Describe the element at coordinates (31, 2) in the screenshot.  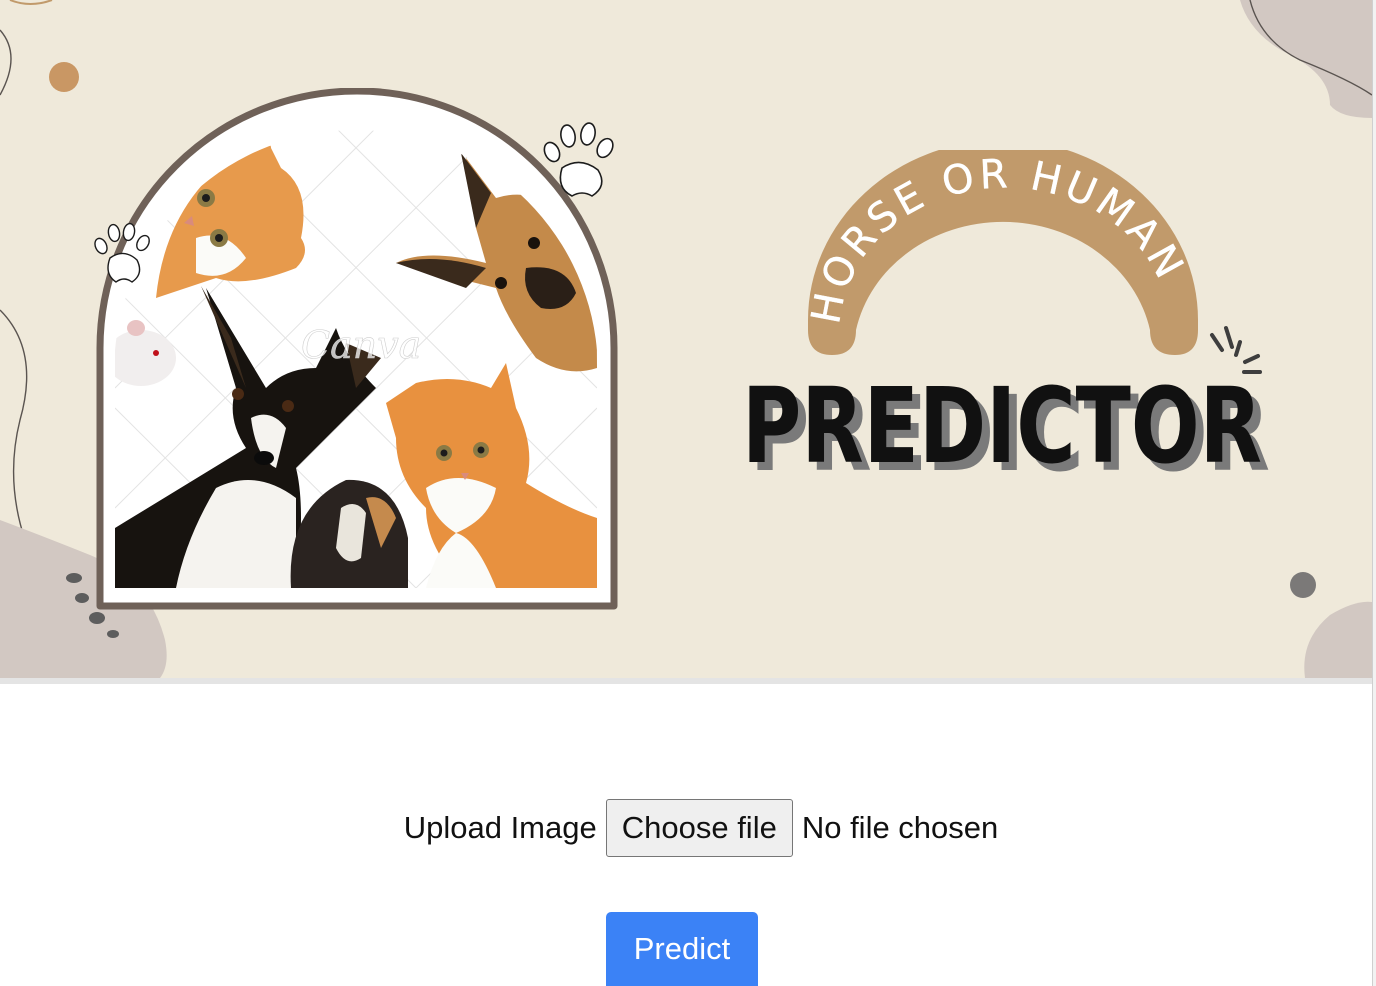
I see `top-left-arc-decoration` at that location.